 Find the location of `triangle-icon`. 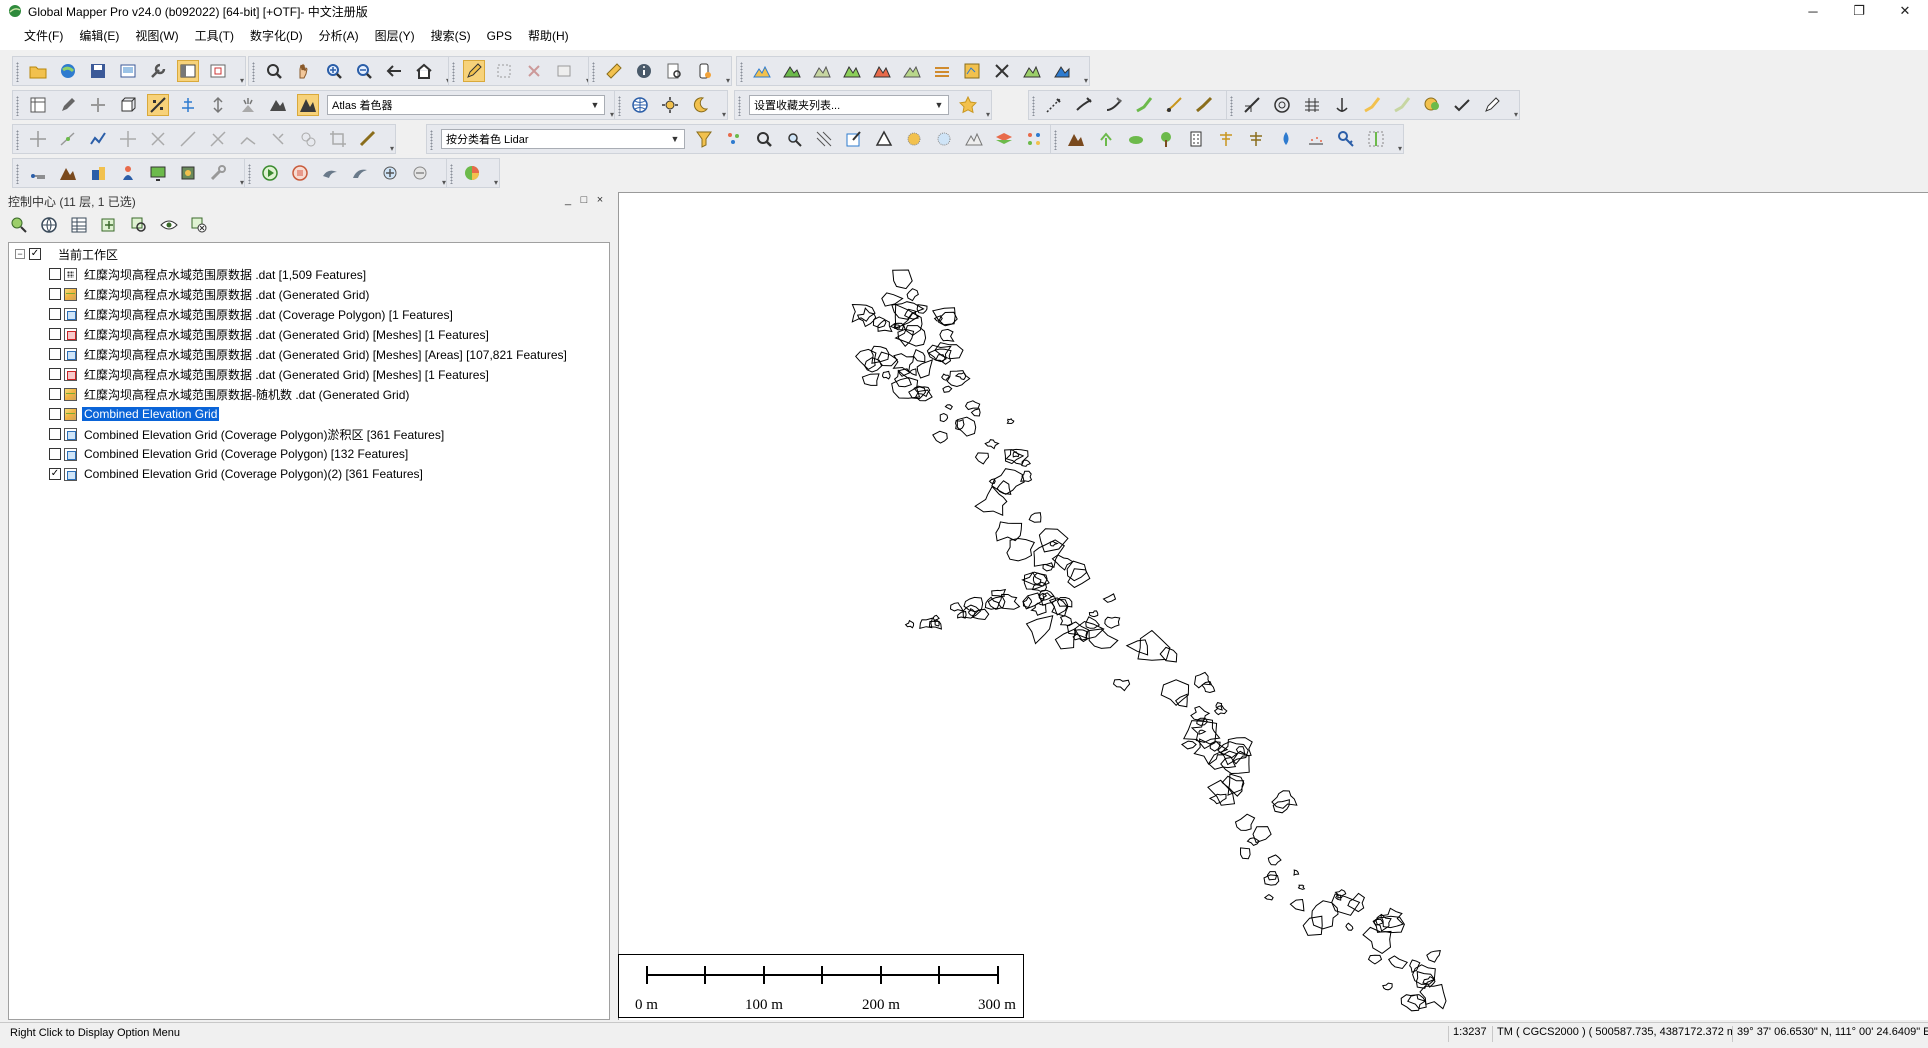

triangle-icon is located at coordinates (884, 139).